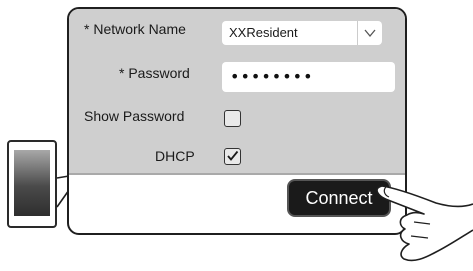  What do you see at coordinates (424, 223) in the screenshot?
I see `pointing-hand-icon` at bounding box center [424, 223].